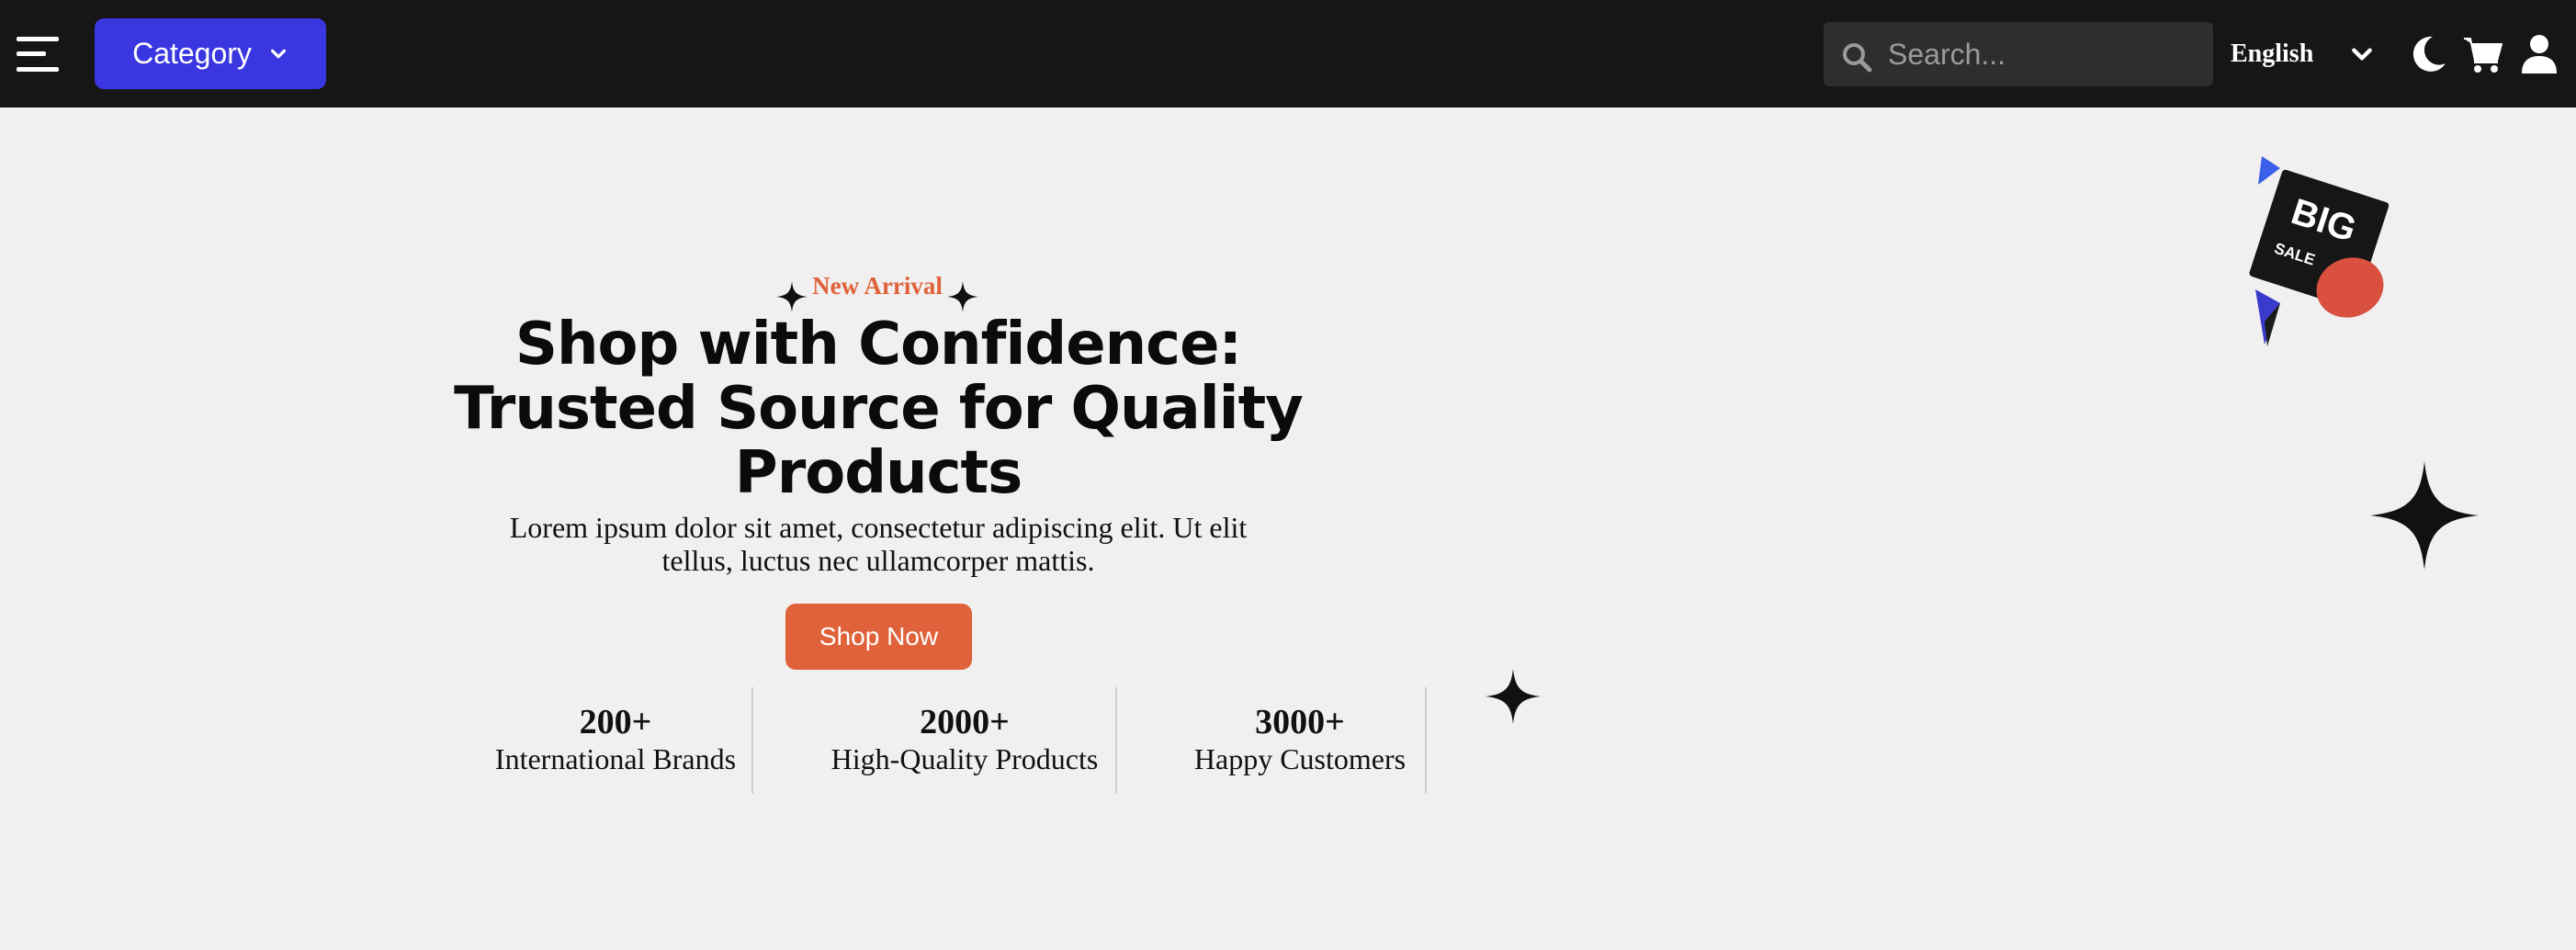 This screenshot has height=950, width=2576. I want to click on search-input, so click(2044, 54).